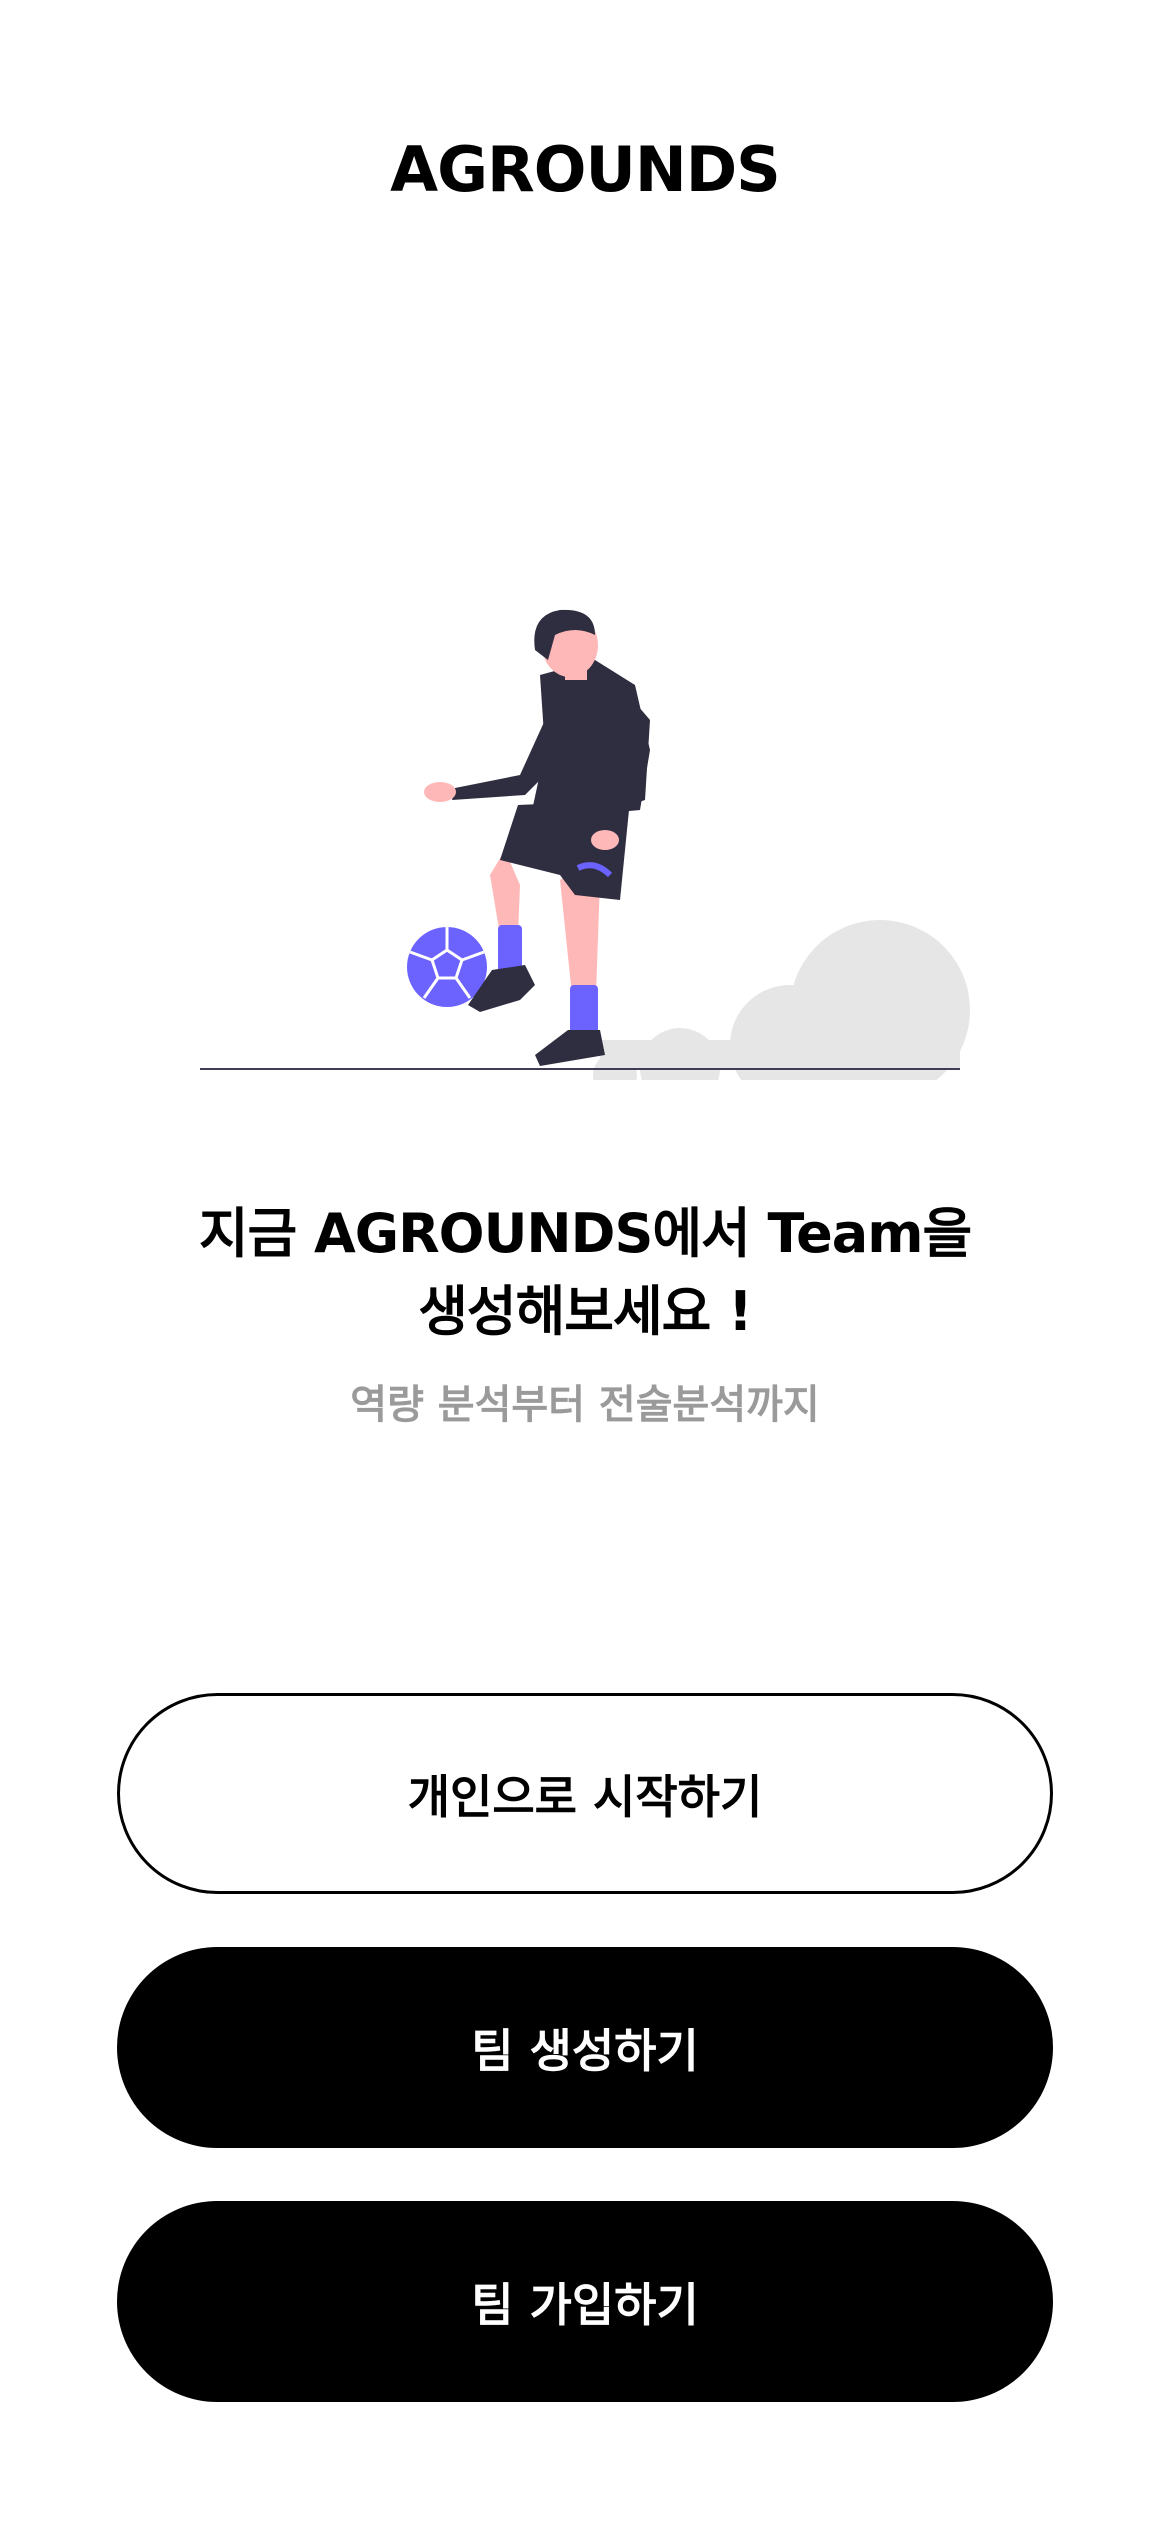 Image resolution: width=1170 pixels, height=2532 pixels. What do you see at coordinates (781, 1000) in the screenshot?
I see `cloud-shape` at bounding box center [781, 1000].